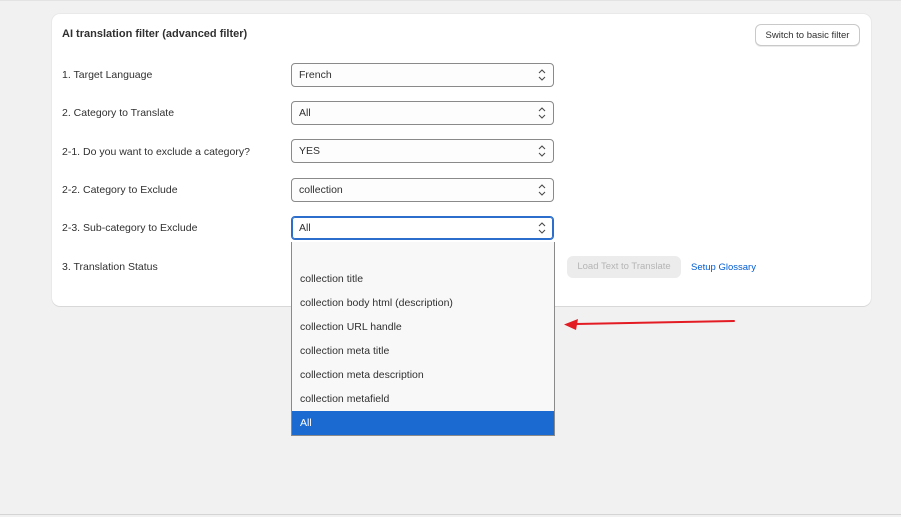 The height and width of the screenshot is (517, 901). What do you see at coordinates (422, 228) in the screenshot?
I see `sub-category-to-exclude-select: All` at bounding box center [422, 228].